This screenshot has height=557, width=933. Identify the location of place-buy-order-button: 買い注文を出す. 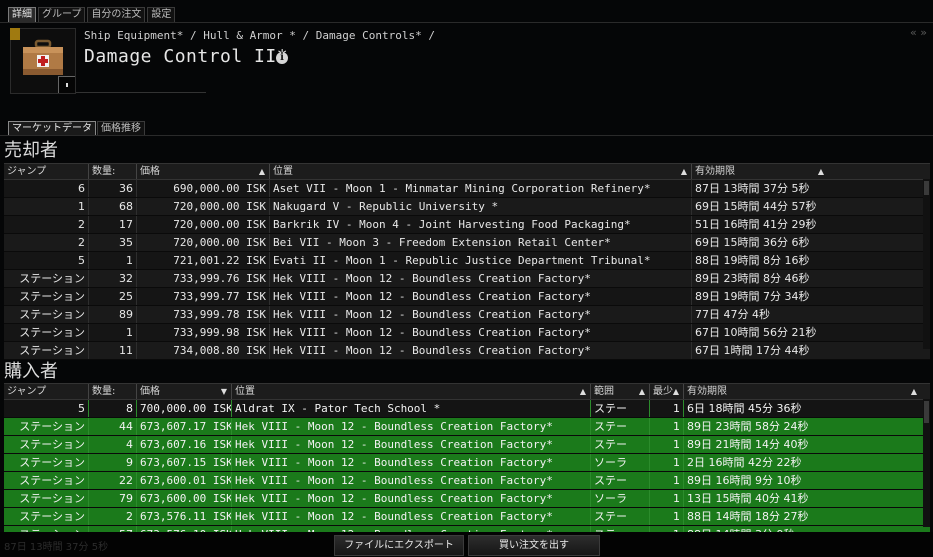
(534, 545).